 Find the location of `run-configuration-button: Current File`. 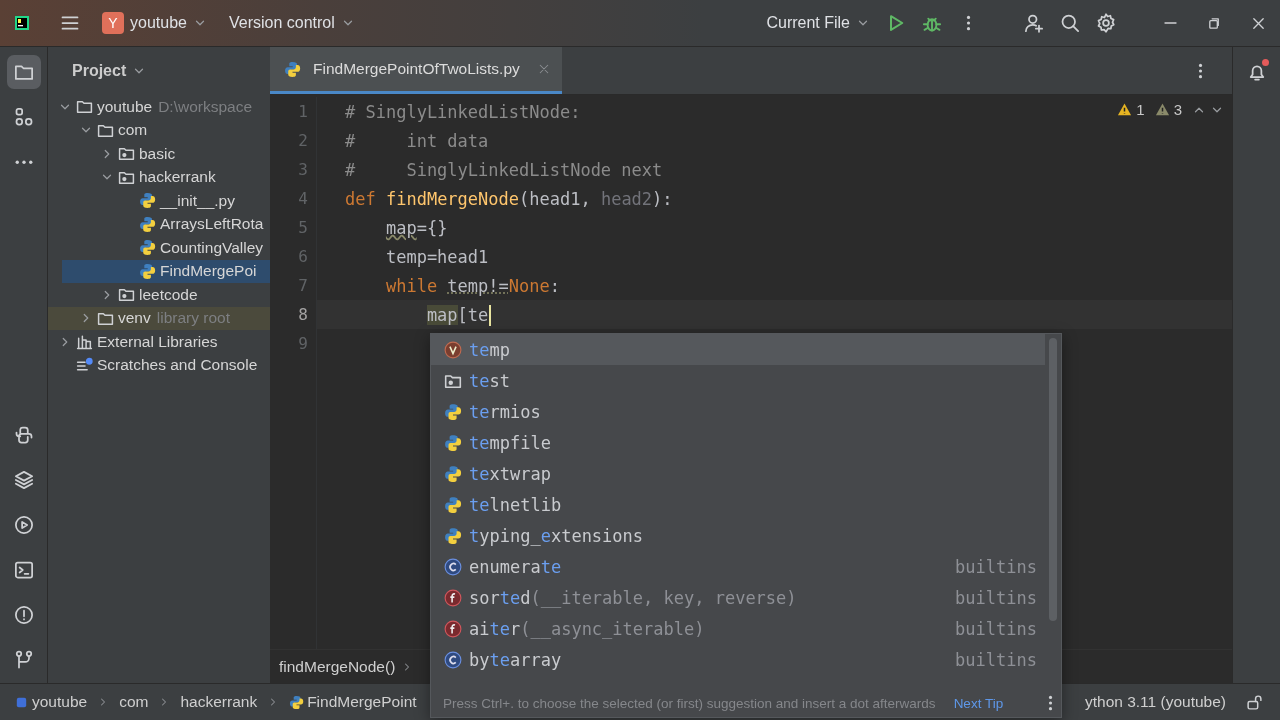

run-configuration-button: Current File is located at coordinates (818, 23).